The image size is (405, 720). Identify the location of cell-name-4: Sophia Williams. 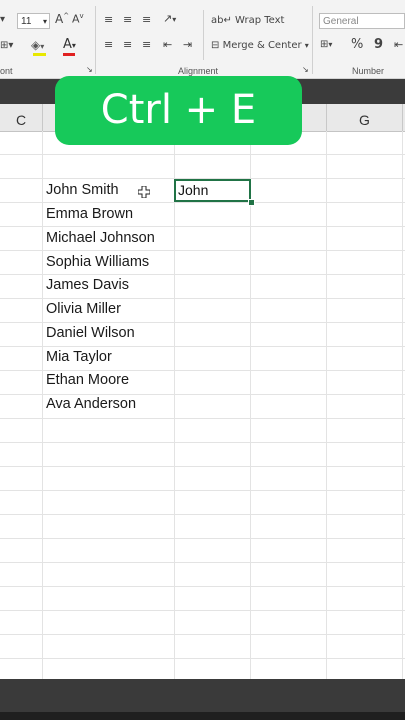
(97, 262).